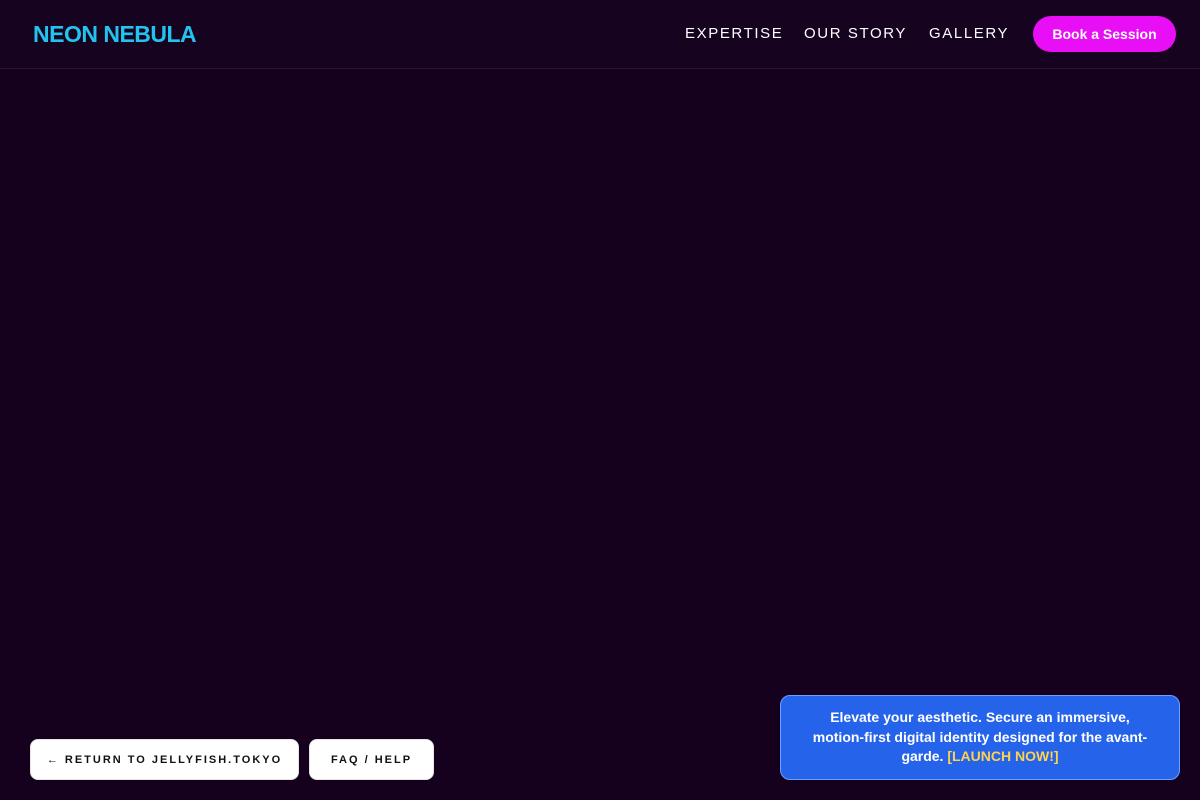 The width and height of the screenshot is (1200, 800). What do you see at coordinates (371, 759) in the screenshot?
I see `faq-help-button: FAQ / HELP` at bounding box center [371, 759].